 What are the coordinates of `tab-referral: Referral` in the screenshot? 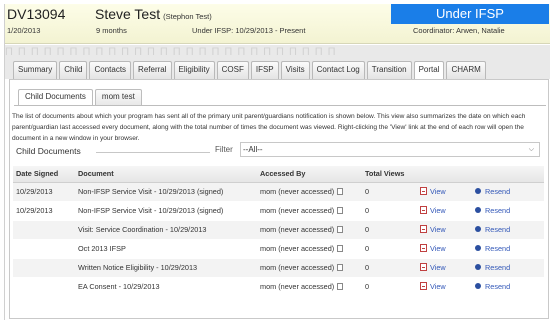 It's located at (152, 70).